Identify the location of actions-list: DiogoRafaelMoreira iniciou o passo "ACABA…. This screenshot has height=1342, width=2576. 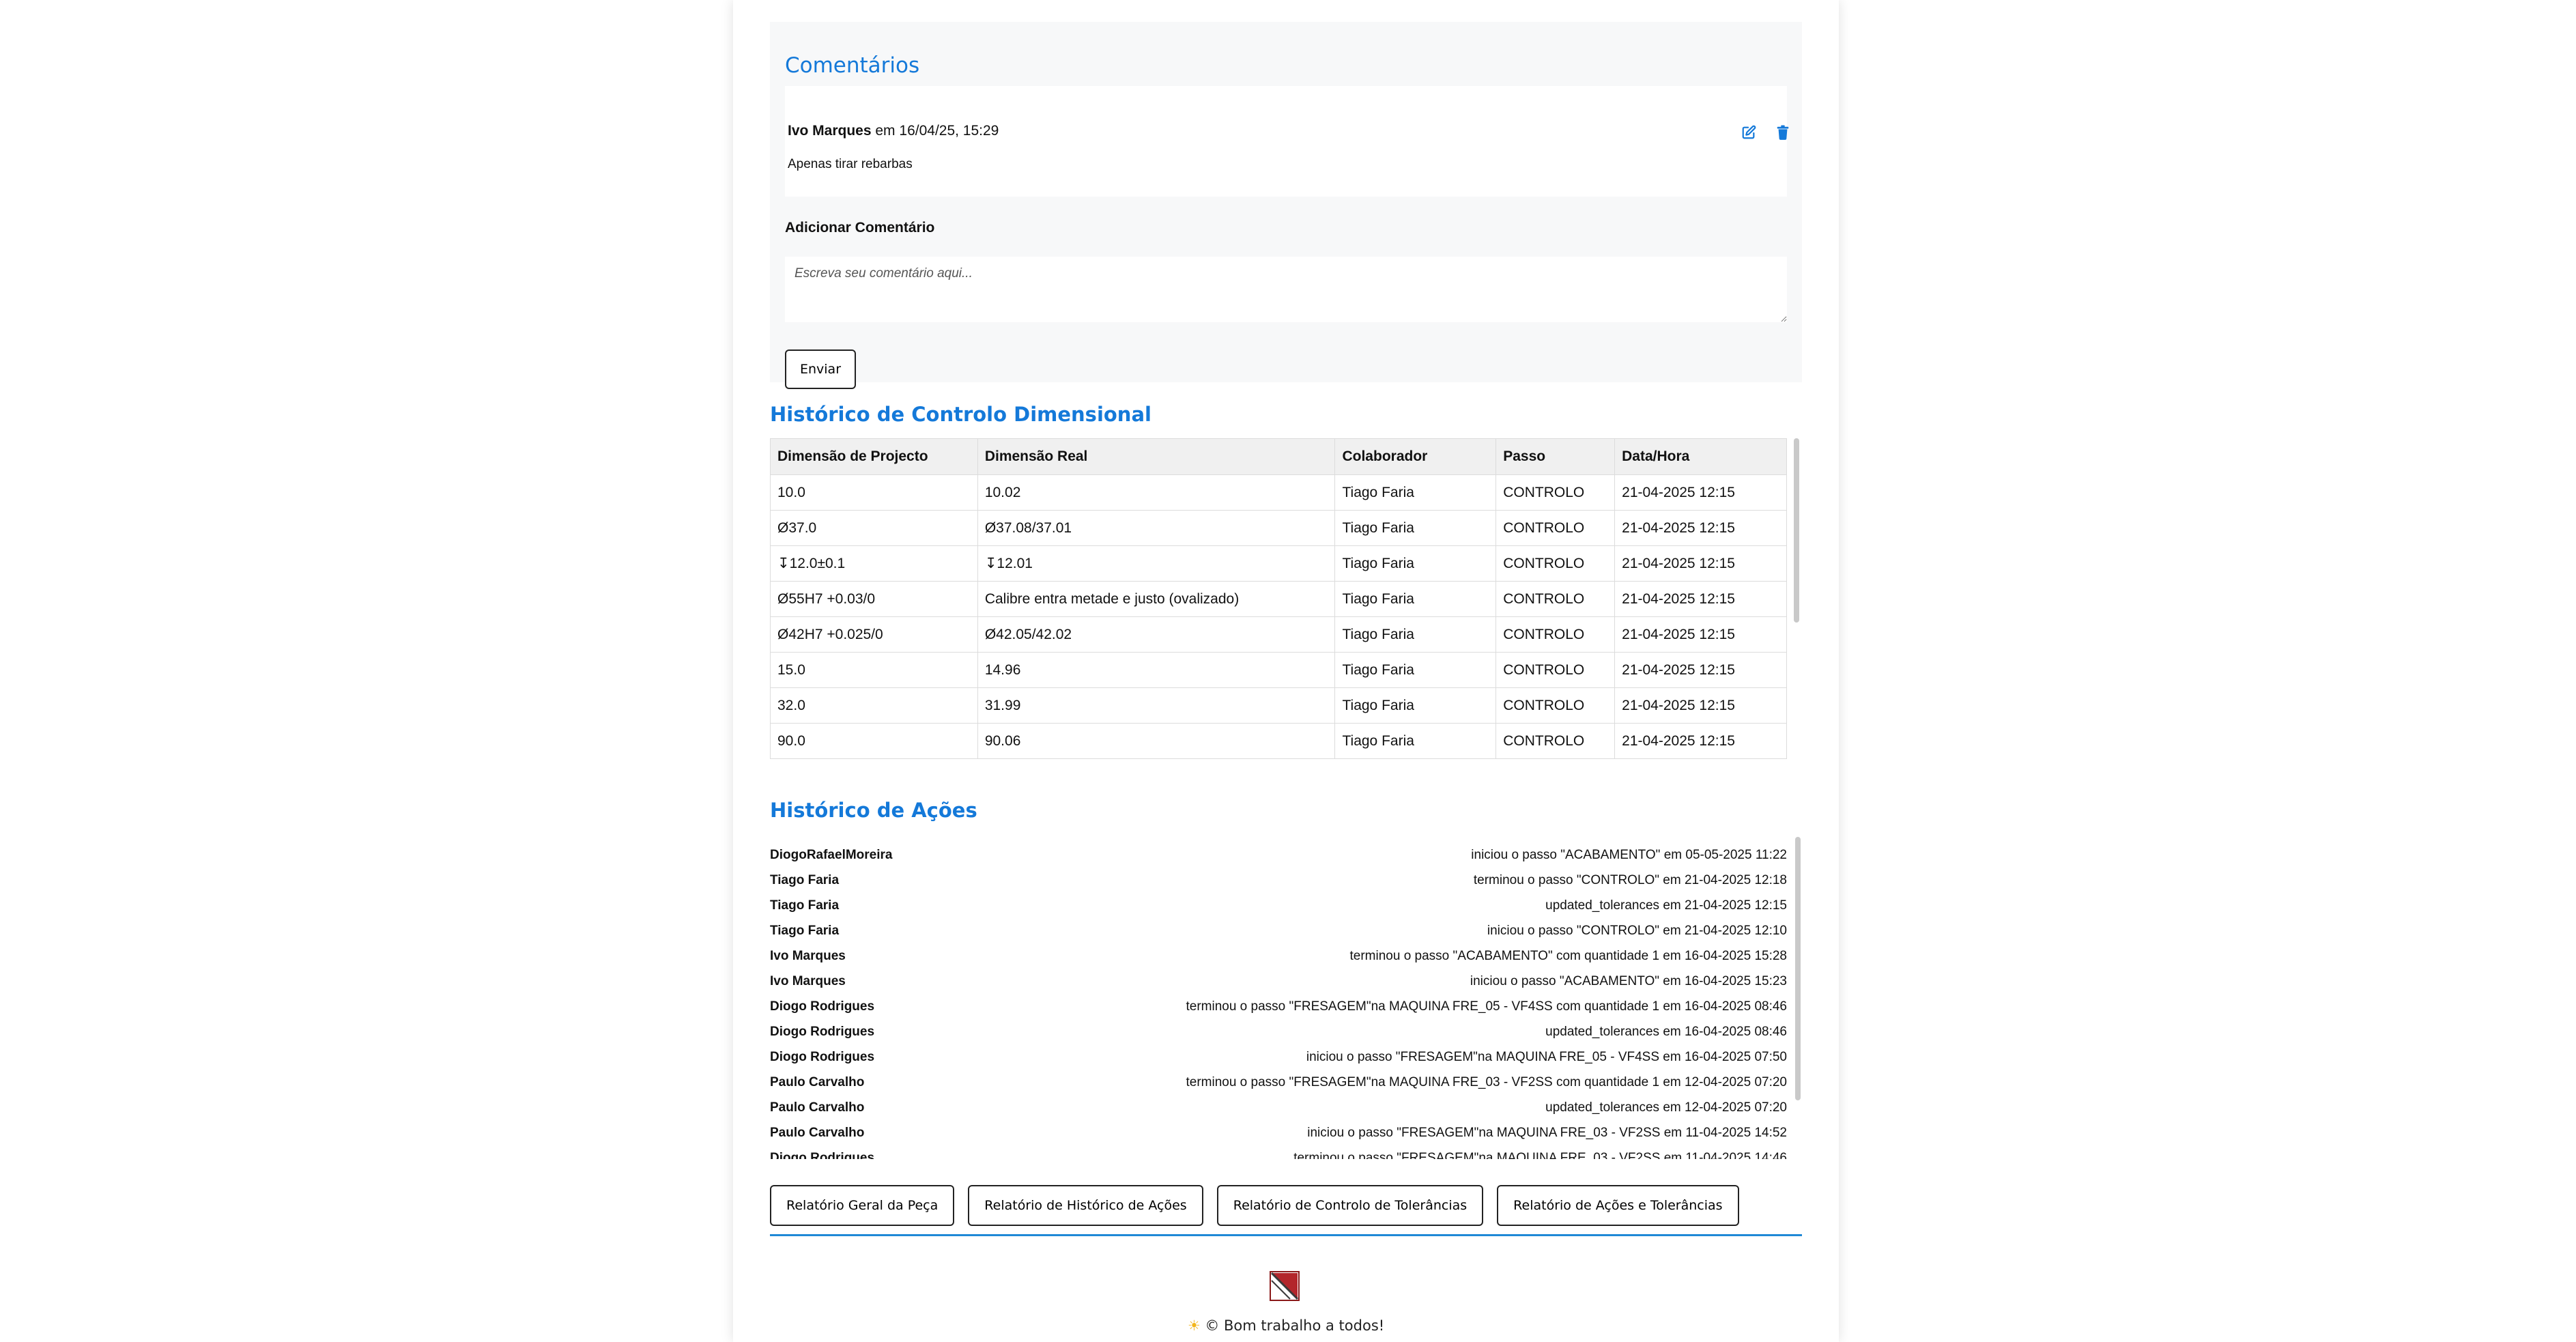
(1278, 1001).